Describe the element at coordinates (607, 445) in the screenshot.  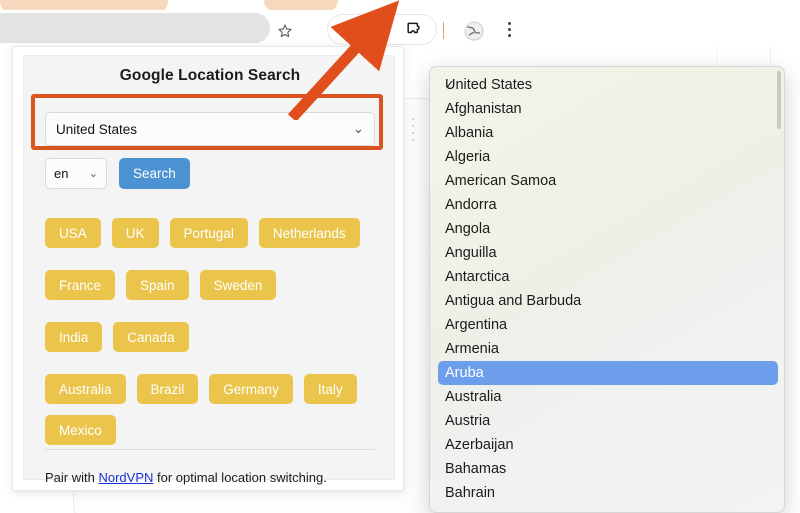
I see `dropdown-option: ✓Azerbaijan` at that location.